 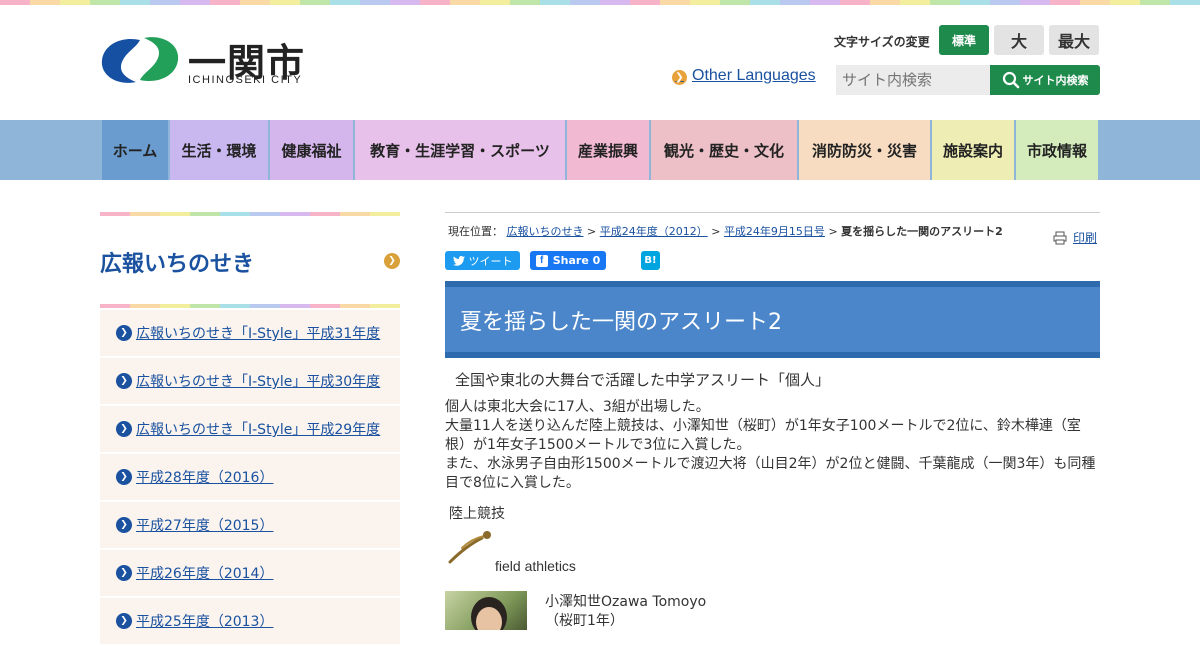 I want to click on facebook-share-button: f Share 0, so click(x=568, y=260).